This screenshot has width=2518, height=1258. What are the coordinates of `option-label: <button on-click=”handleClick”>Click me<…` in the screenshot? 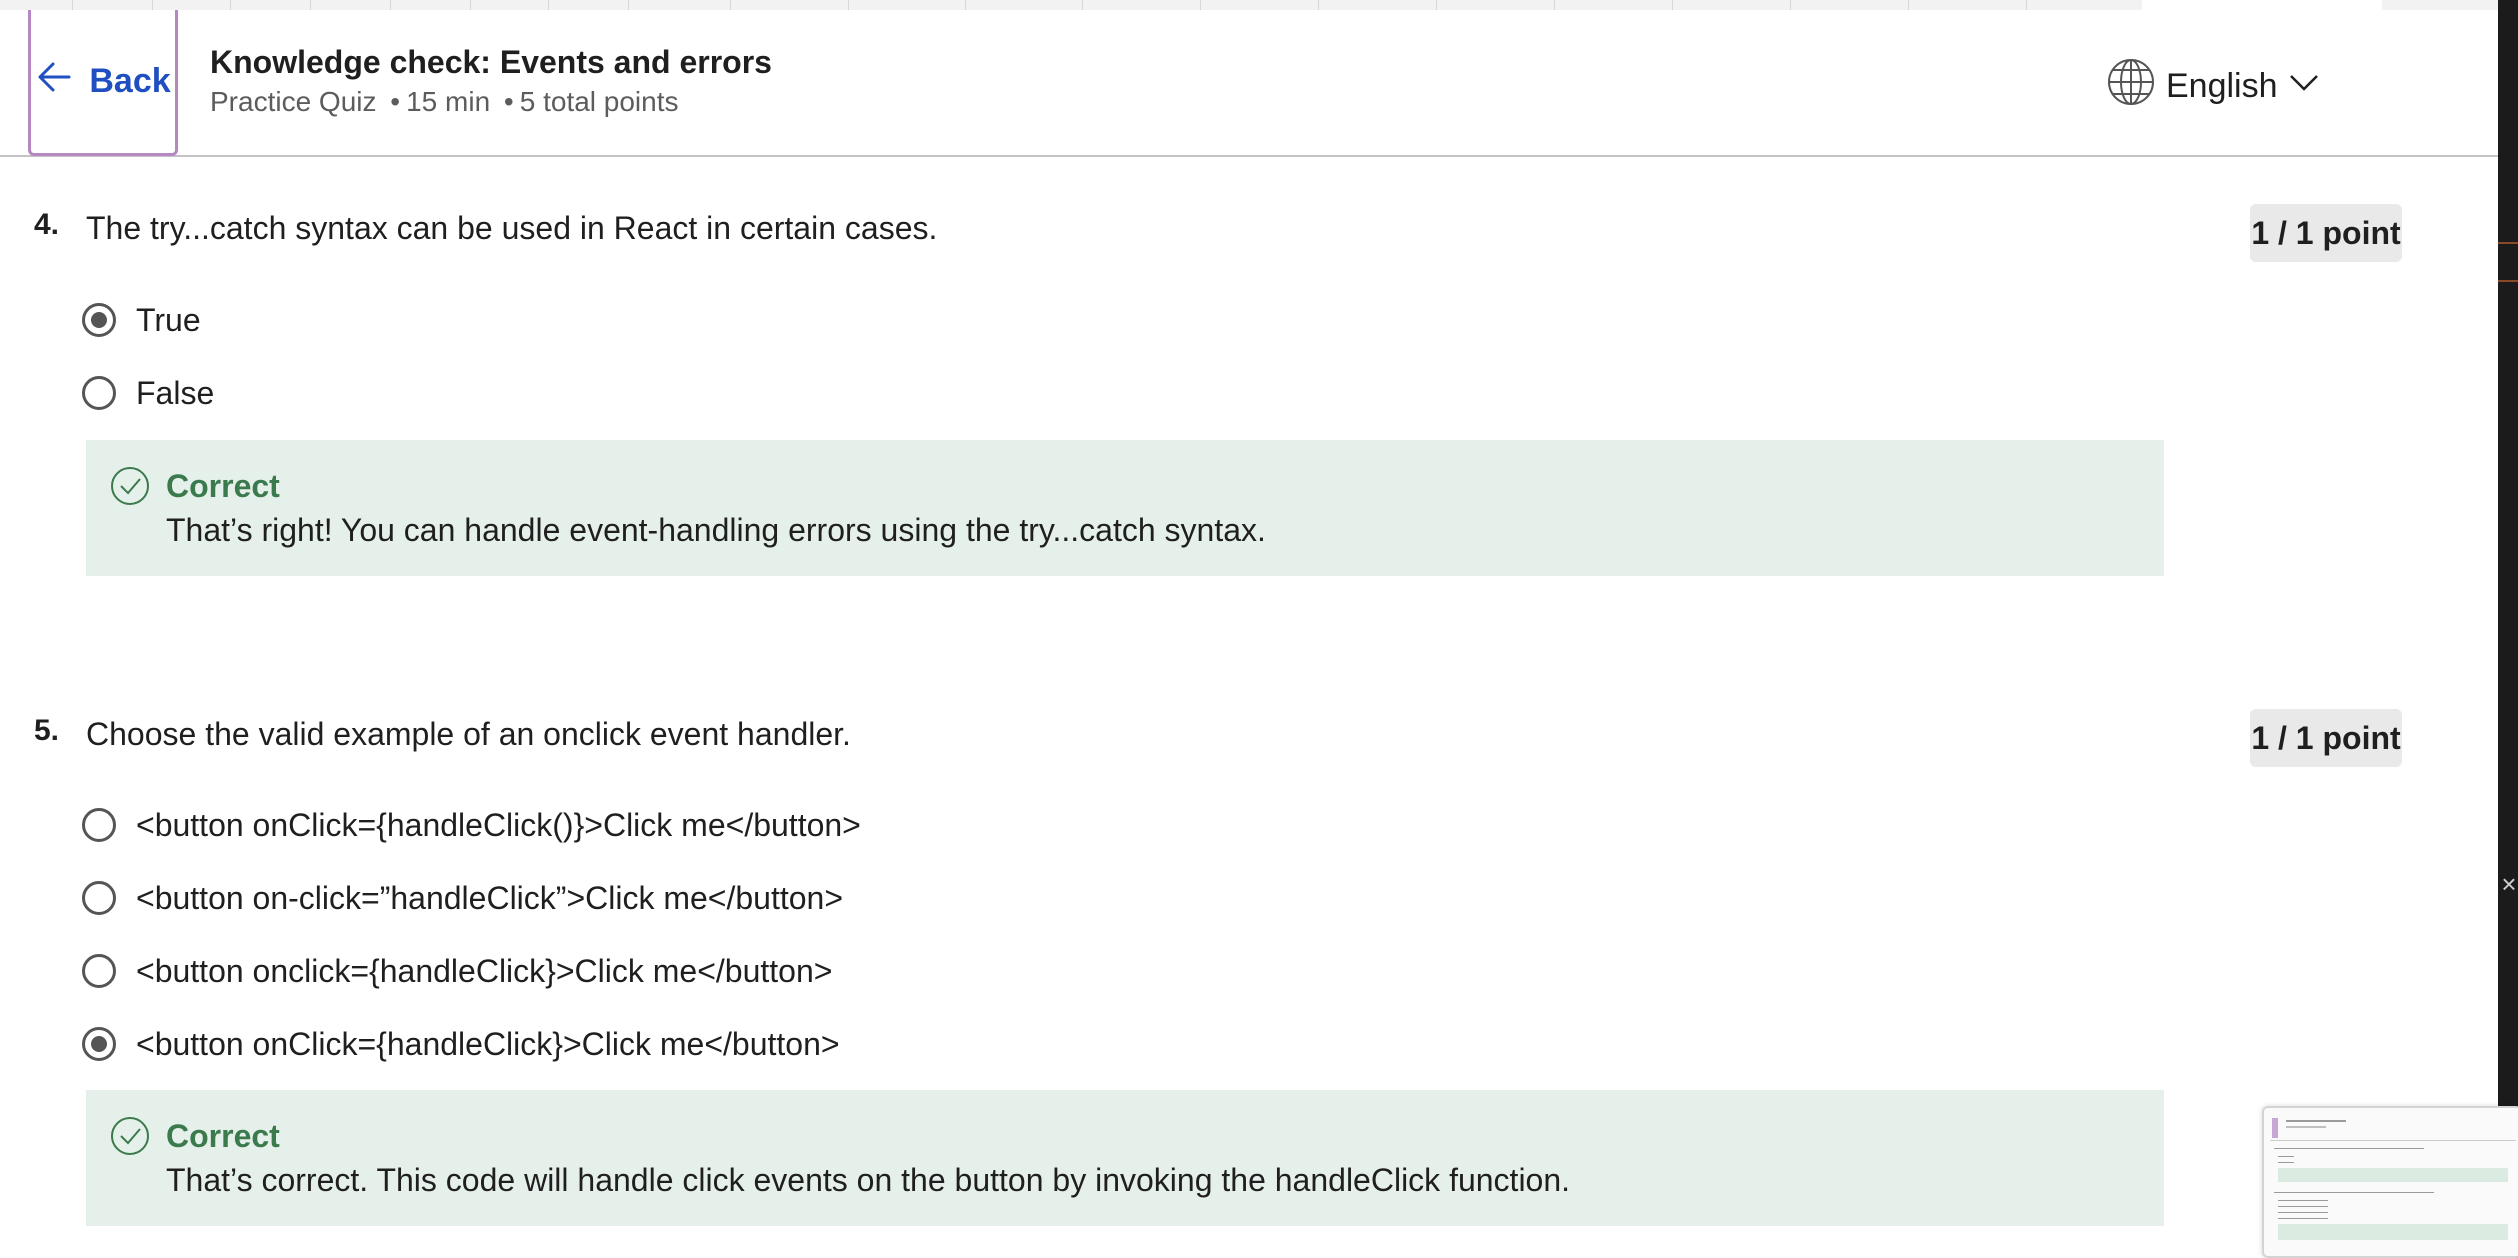 It's located at (490, 897).